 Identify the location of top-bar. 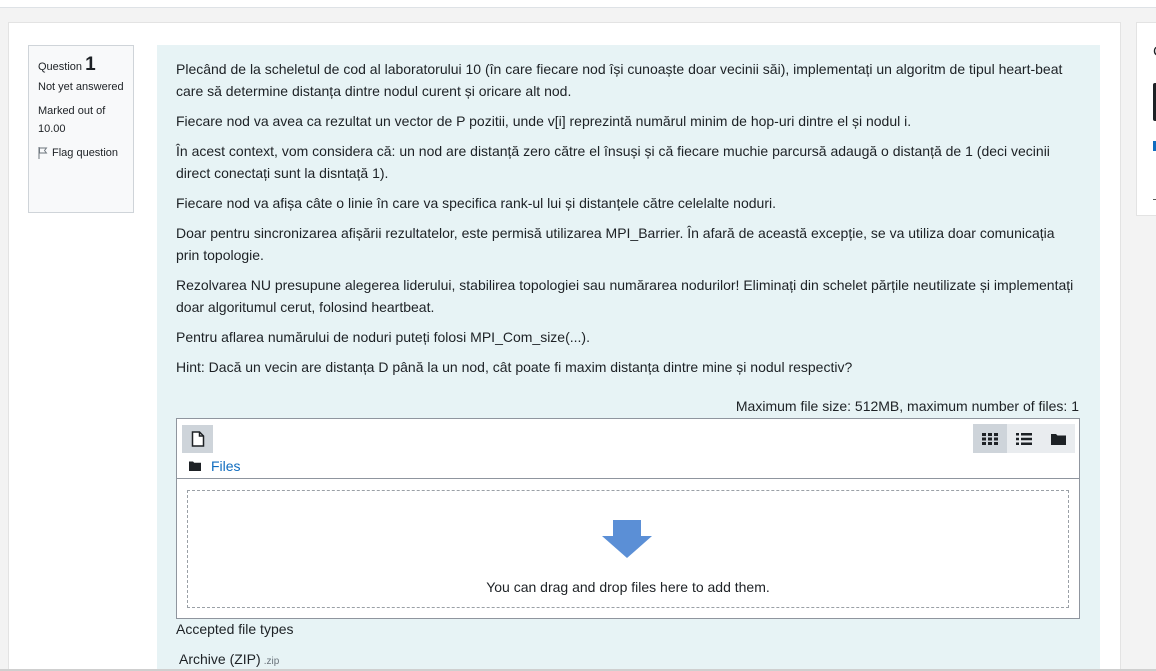
(578, 4).